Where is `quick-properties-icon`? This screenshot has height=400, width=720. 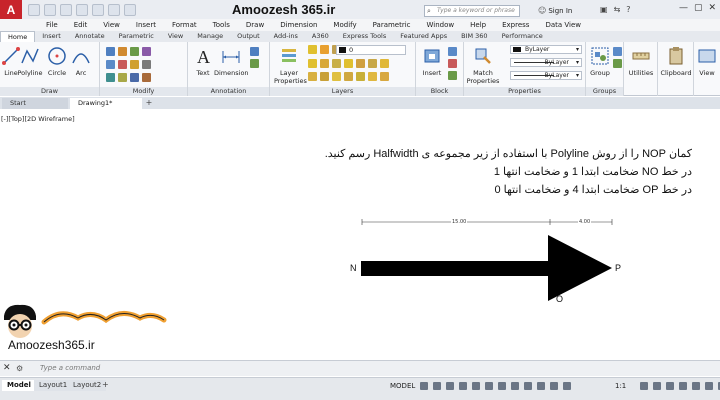
quick-properties-icon is located at coordinates (683, 386).